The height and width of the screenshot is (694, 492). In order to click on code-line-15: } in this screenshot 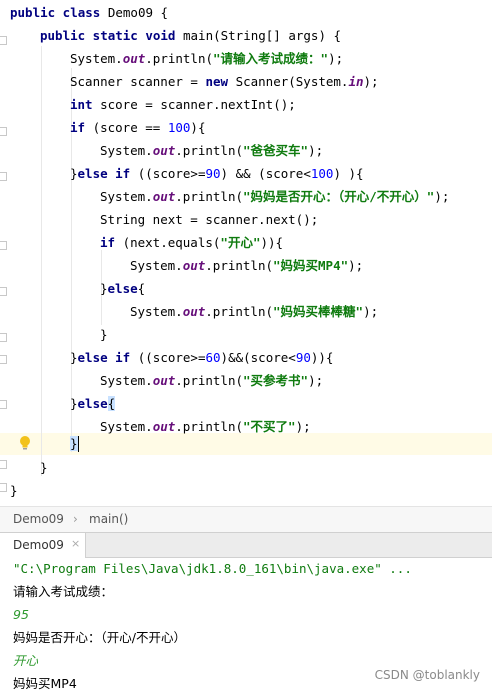, I will do `click(104, 334)`.